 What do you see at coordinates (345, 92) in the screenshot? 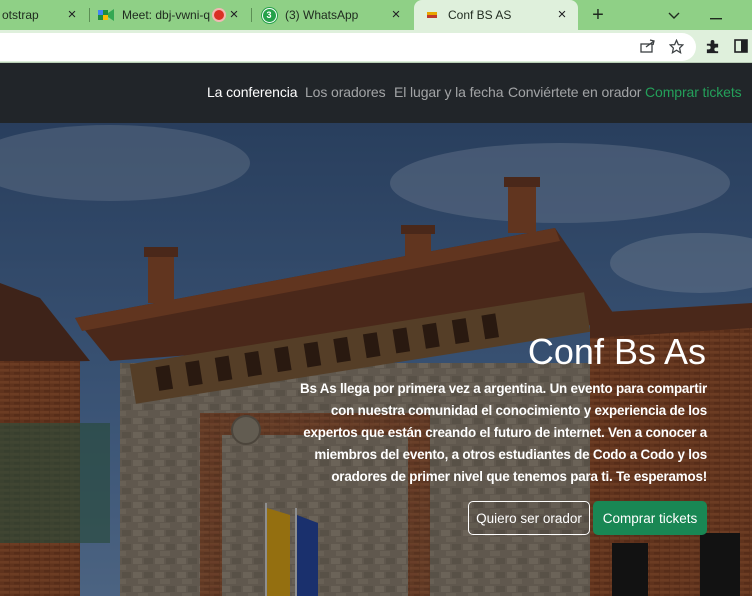
I see `nav-link-oradores: Los oradores` at bounding box center [345, 92].